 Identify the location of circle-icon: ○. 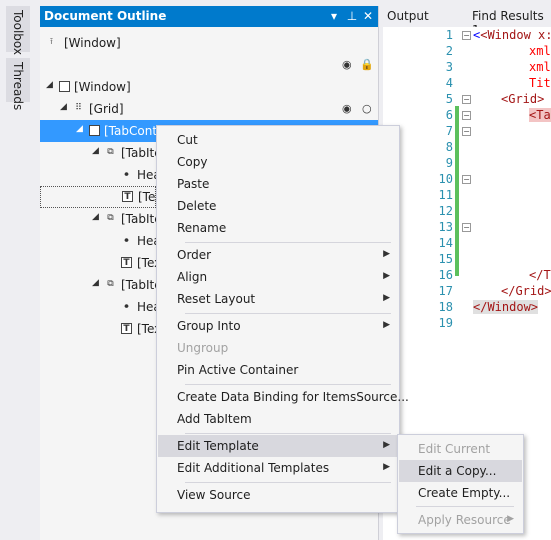
(367, 108).